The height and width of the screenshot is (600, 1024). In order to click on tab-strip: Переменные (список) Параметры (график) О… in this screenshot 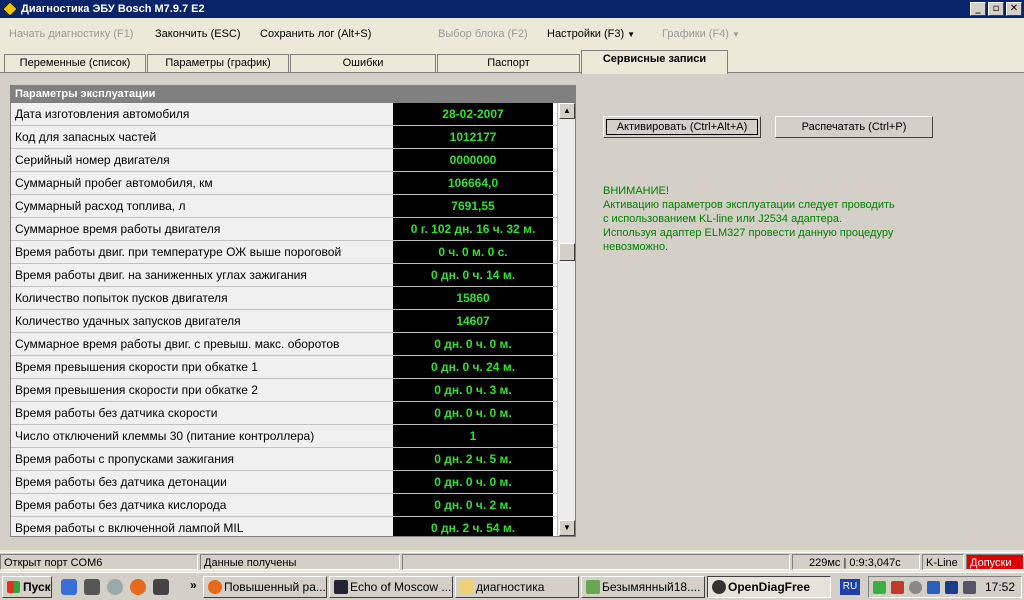, I will do `click(512, 62)`.